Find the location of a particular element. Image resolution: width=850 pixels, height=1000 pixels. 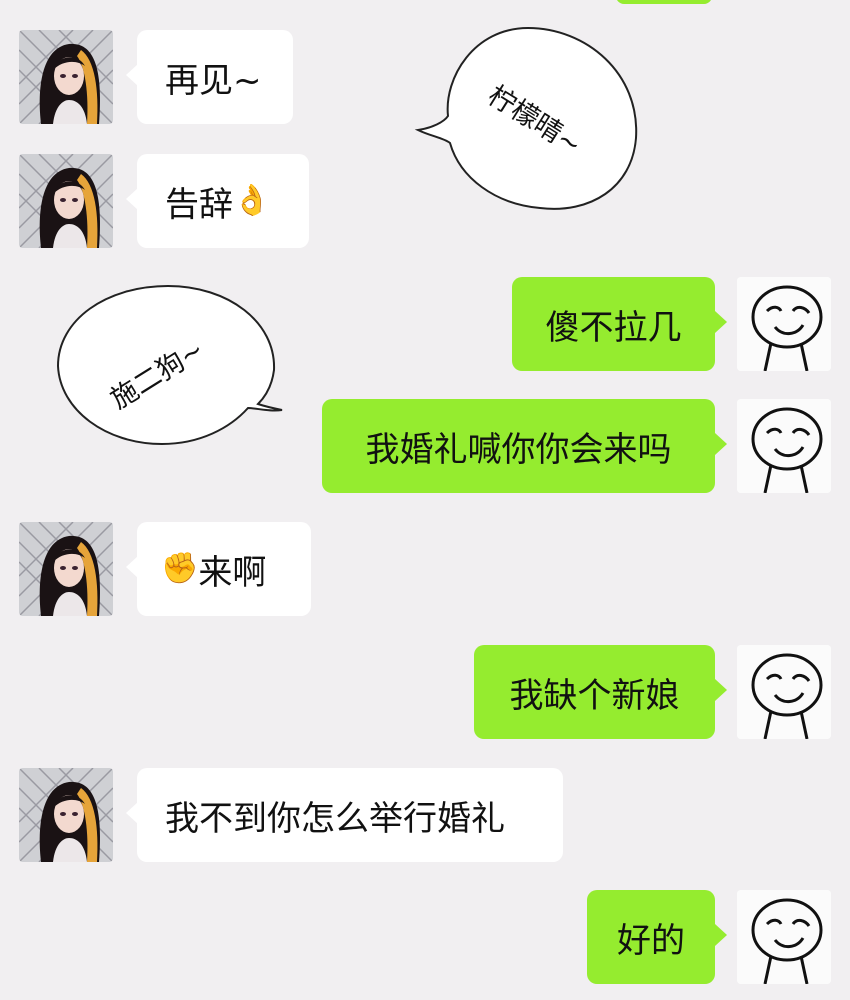

message-bubble-right: 我缺个新娘 is located at coordinates (600, 692).